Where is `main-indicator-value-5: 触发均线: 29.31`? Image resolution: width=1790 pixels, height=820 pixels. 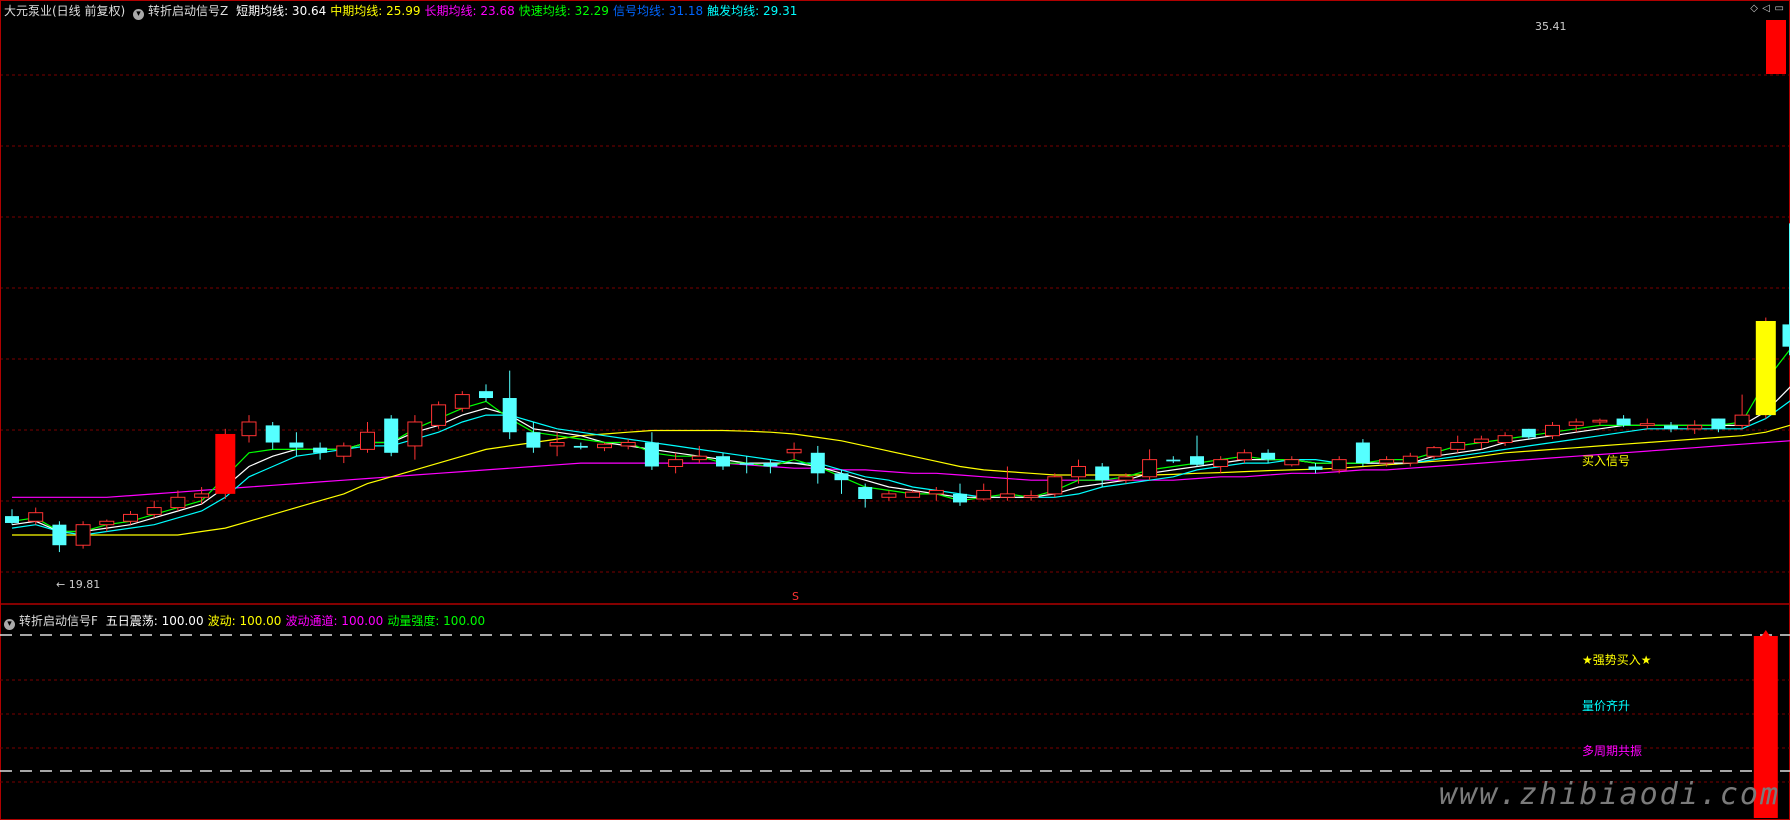 main-indicator-value-5: 触发均线: 29.31 is located at coordinates (752, 11).